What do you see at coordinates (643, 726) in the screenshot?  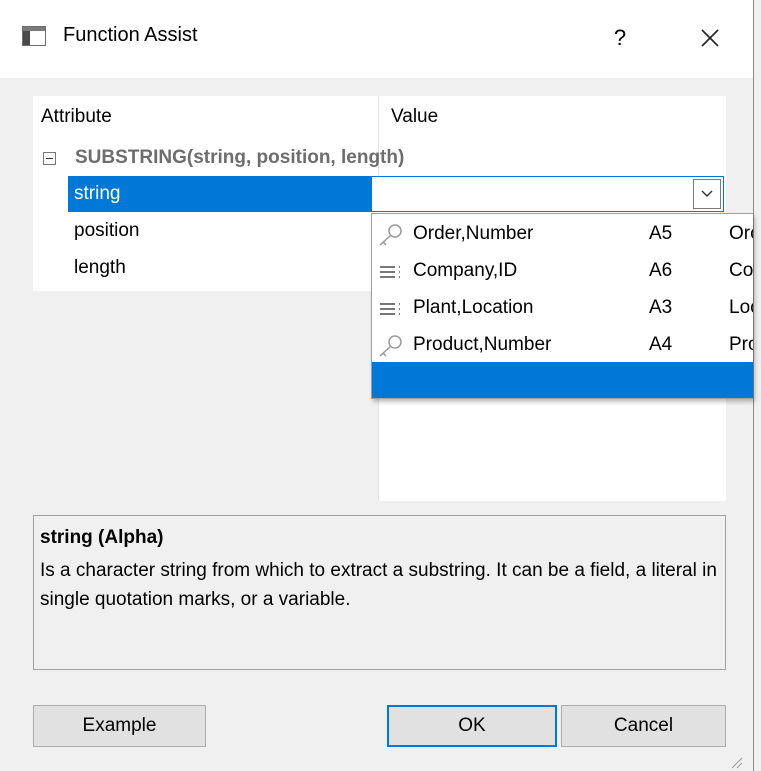 I see `cancel-button: Cancel` at bounding box center [643, 726].